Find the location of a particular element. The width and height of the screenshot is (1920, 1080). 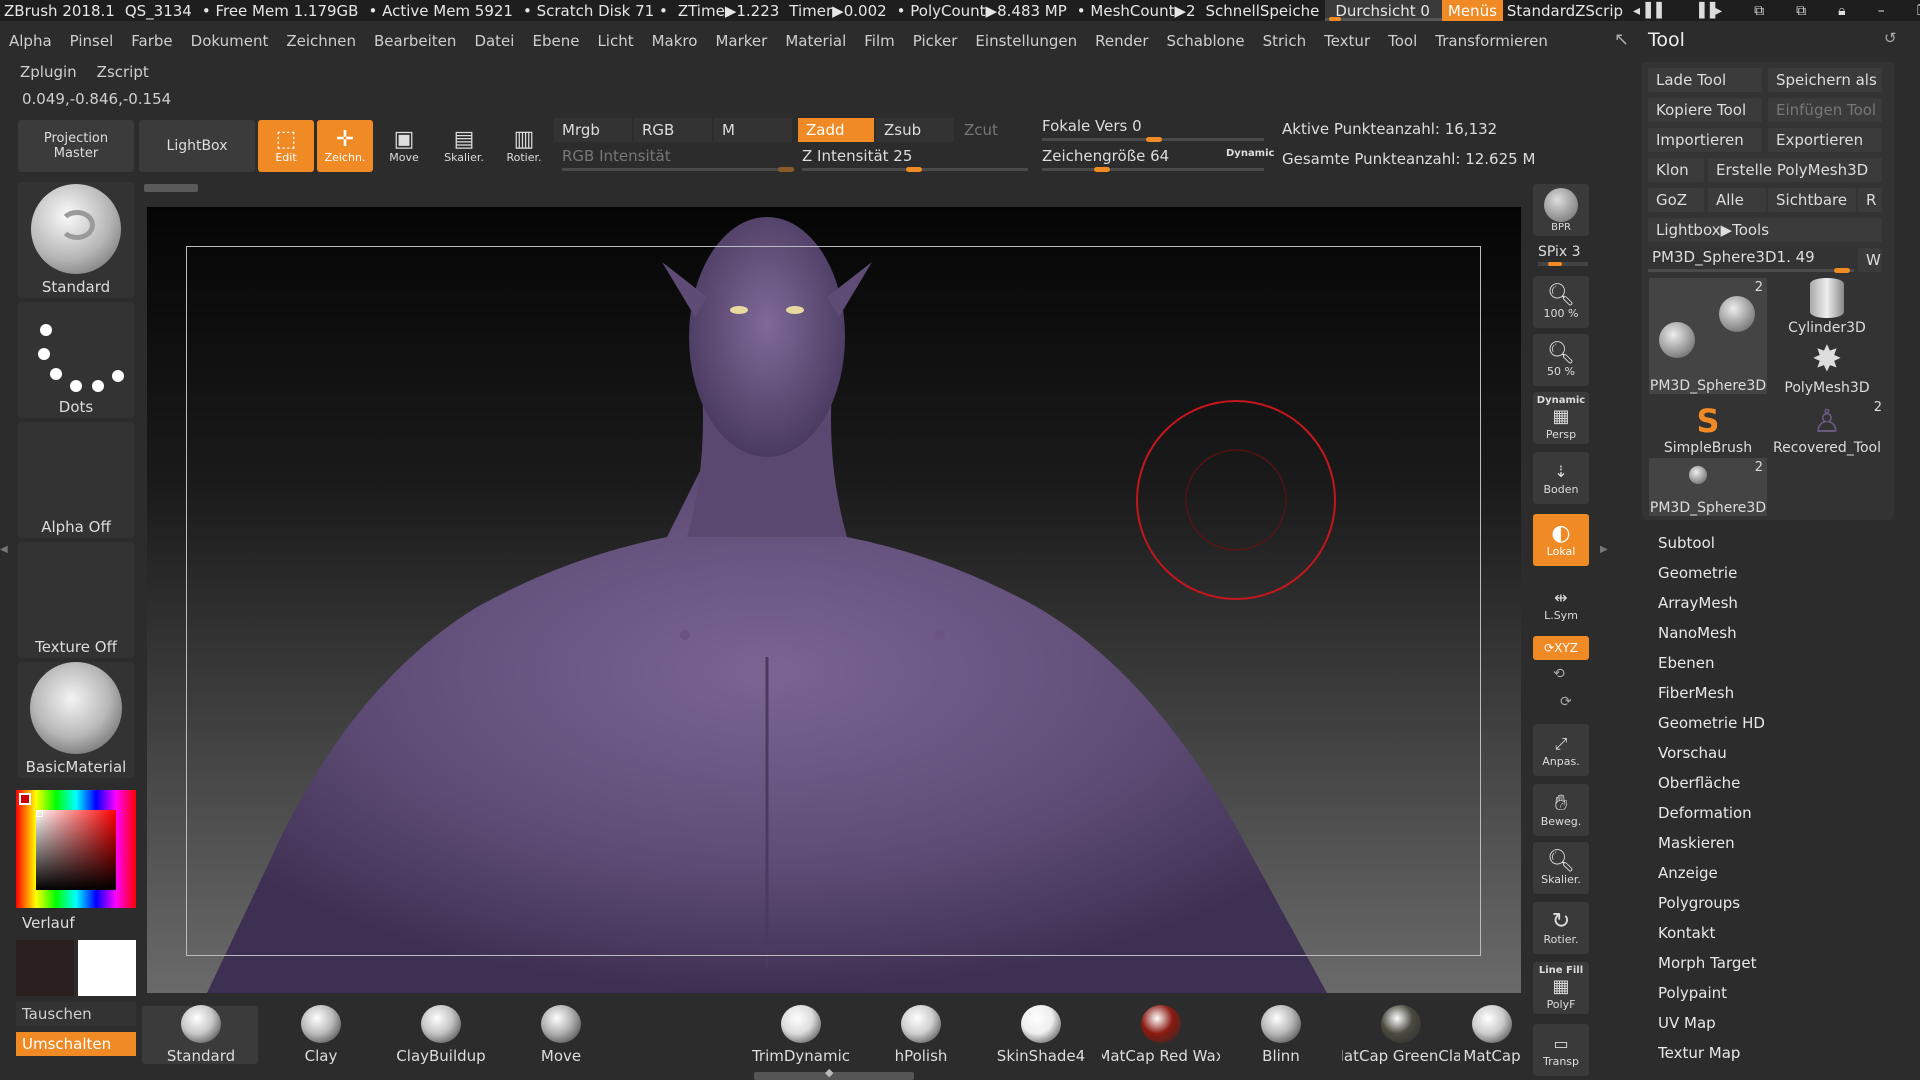

tool-thumb-simplebrush: S SimpleBrush is located at coordinates (1708, 427).